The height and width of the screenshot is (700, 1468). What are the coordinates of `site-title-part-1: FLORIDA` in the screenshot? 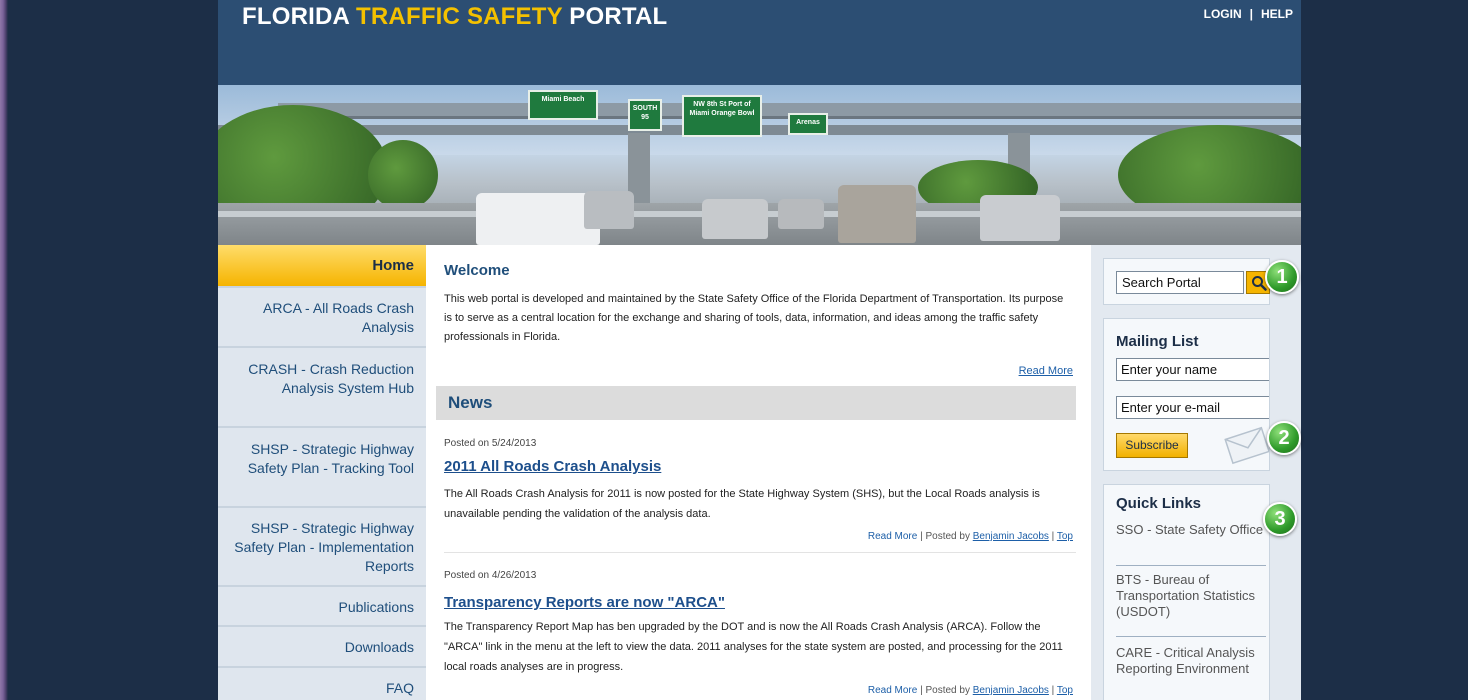 It's located at (299, 16).